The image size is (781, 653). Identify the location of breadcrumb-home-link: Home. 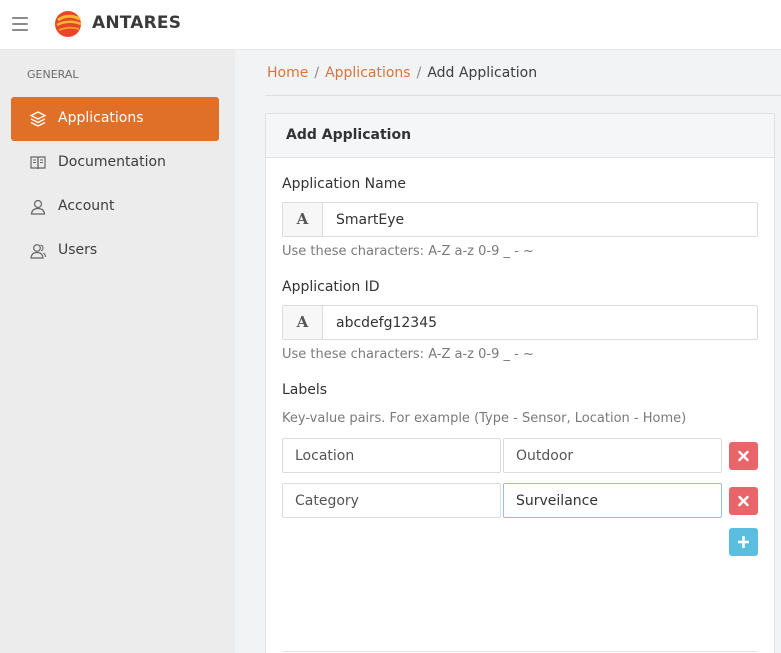
(287, 73).